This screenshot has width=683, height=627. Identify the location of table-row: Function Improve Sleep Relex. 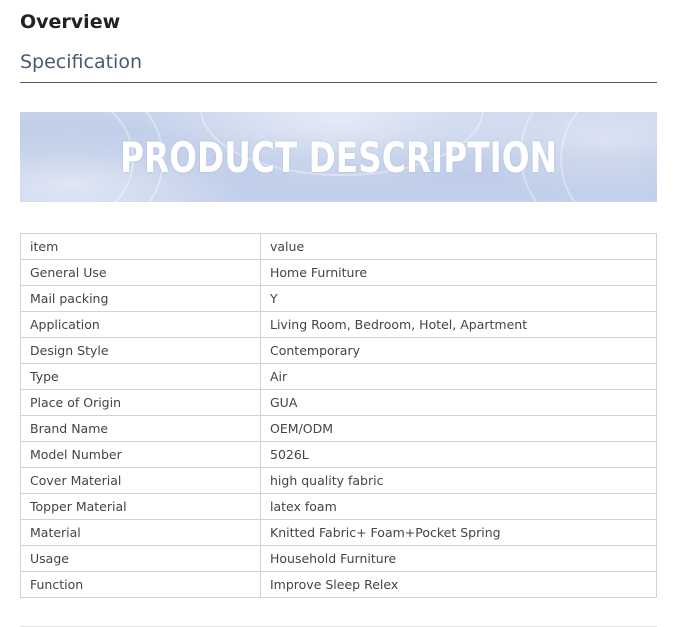
(338, 584).